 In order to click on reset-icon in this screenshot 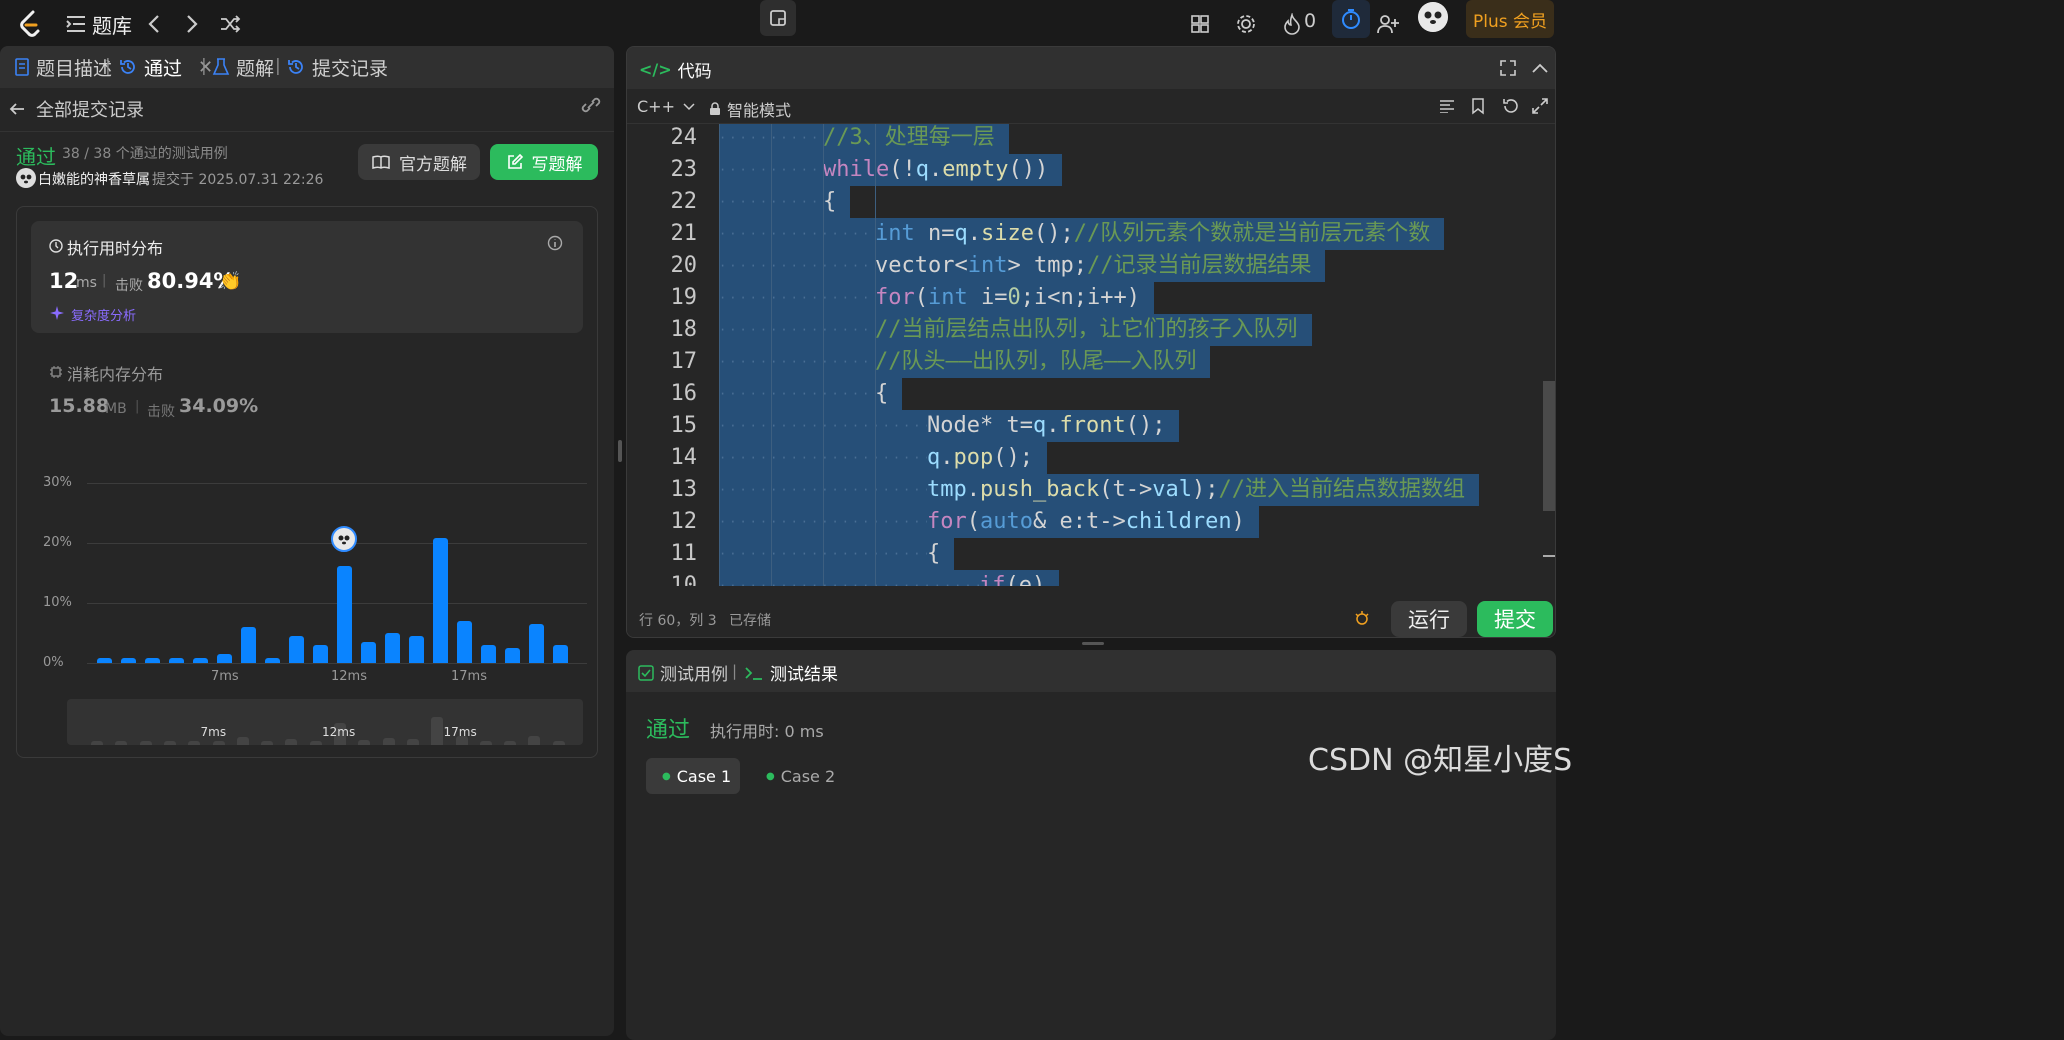, I will do `click(1510, 106)`.